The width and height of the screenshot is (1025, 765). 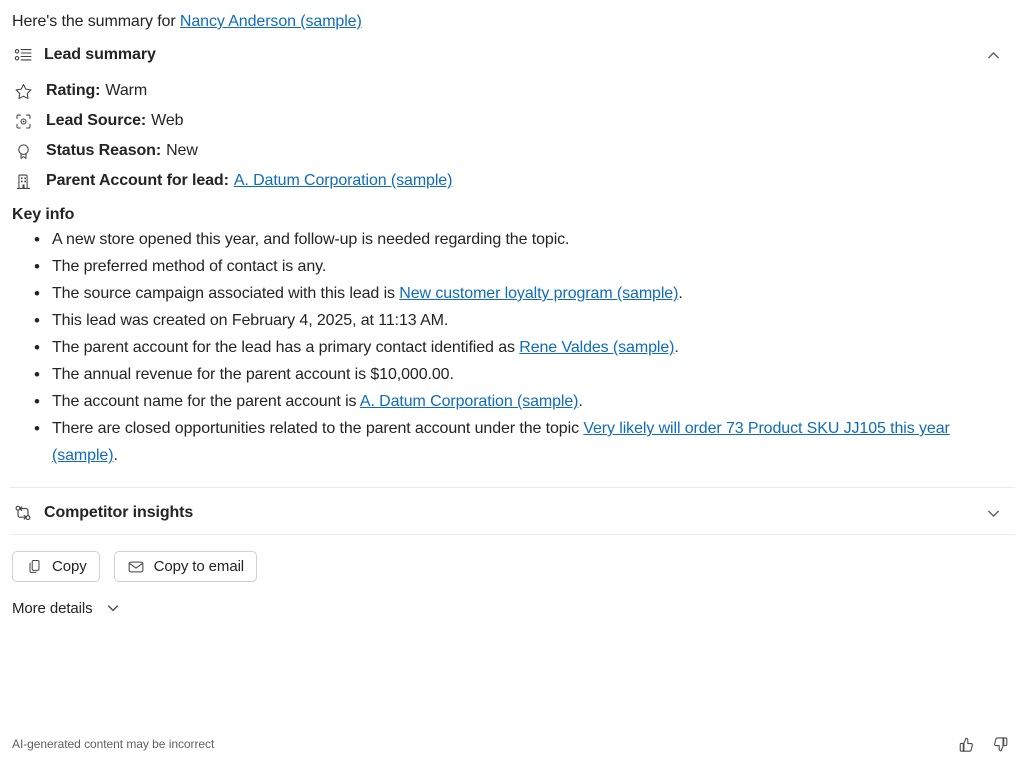 I want to click on section-title-competitor-insights: Competitor insights, so click(x=119, y=512).